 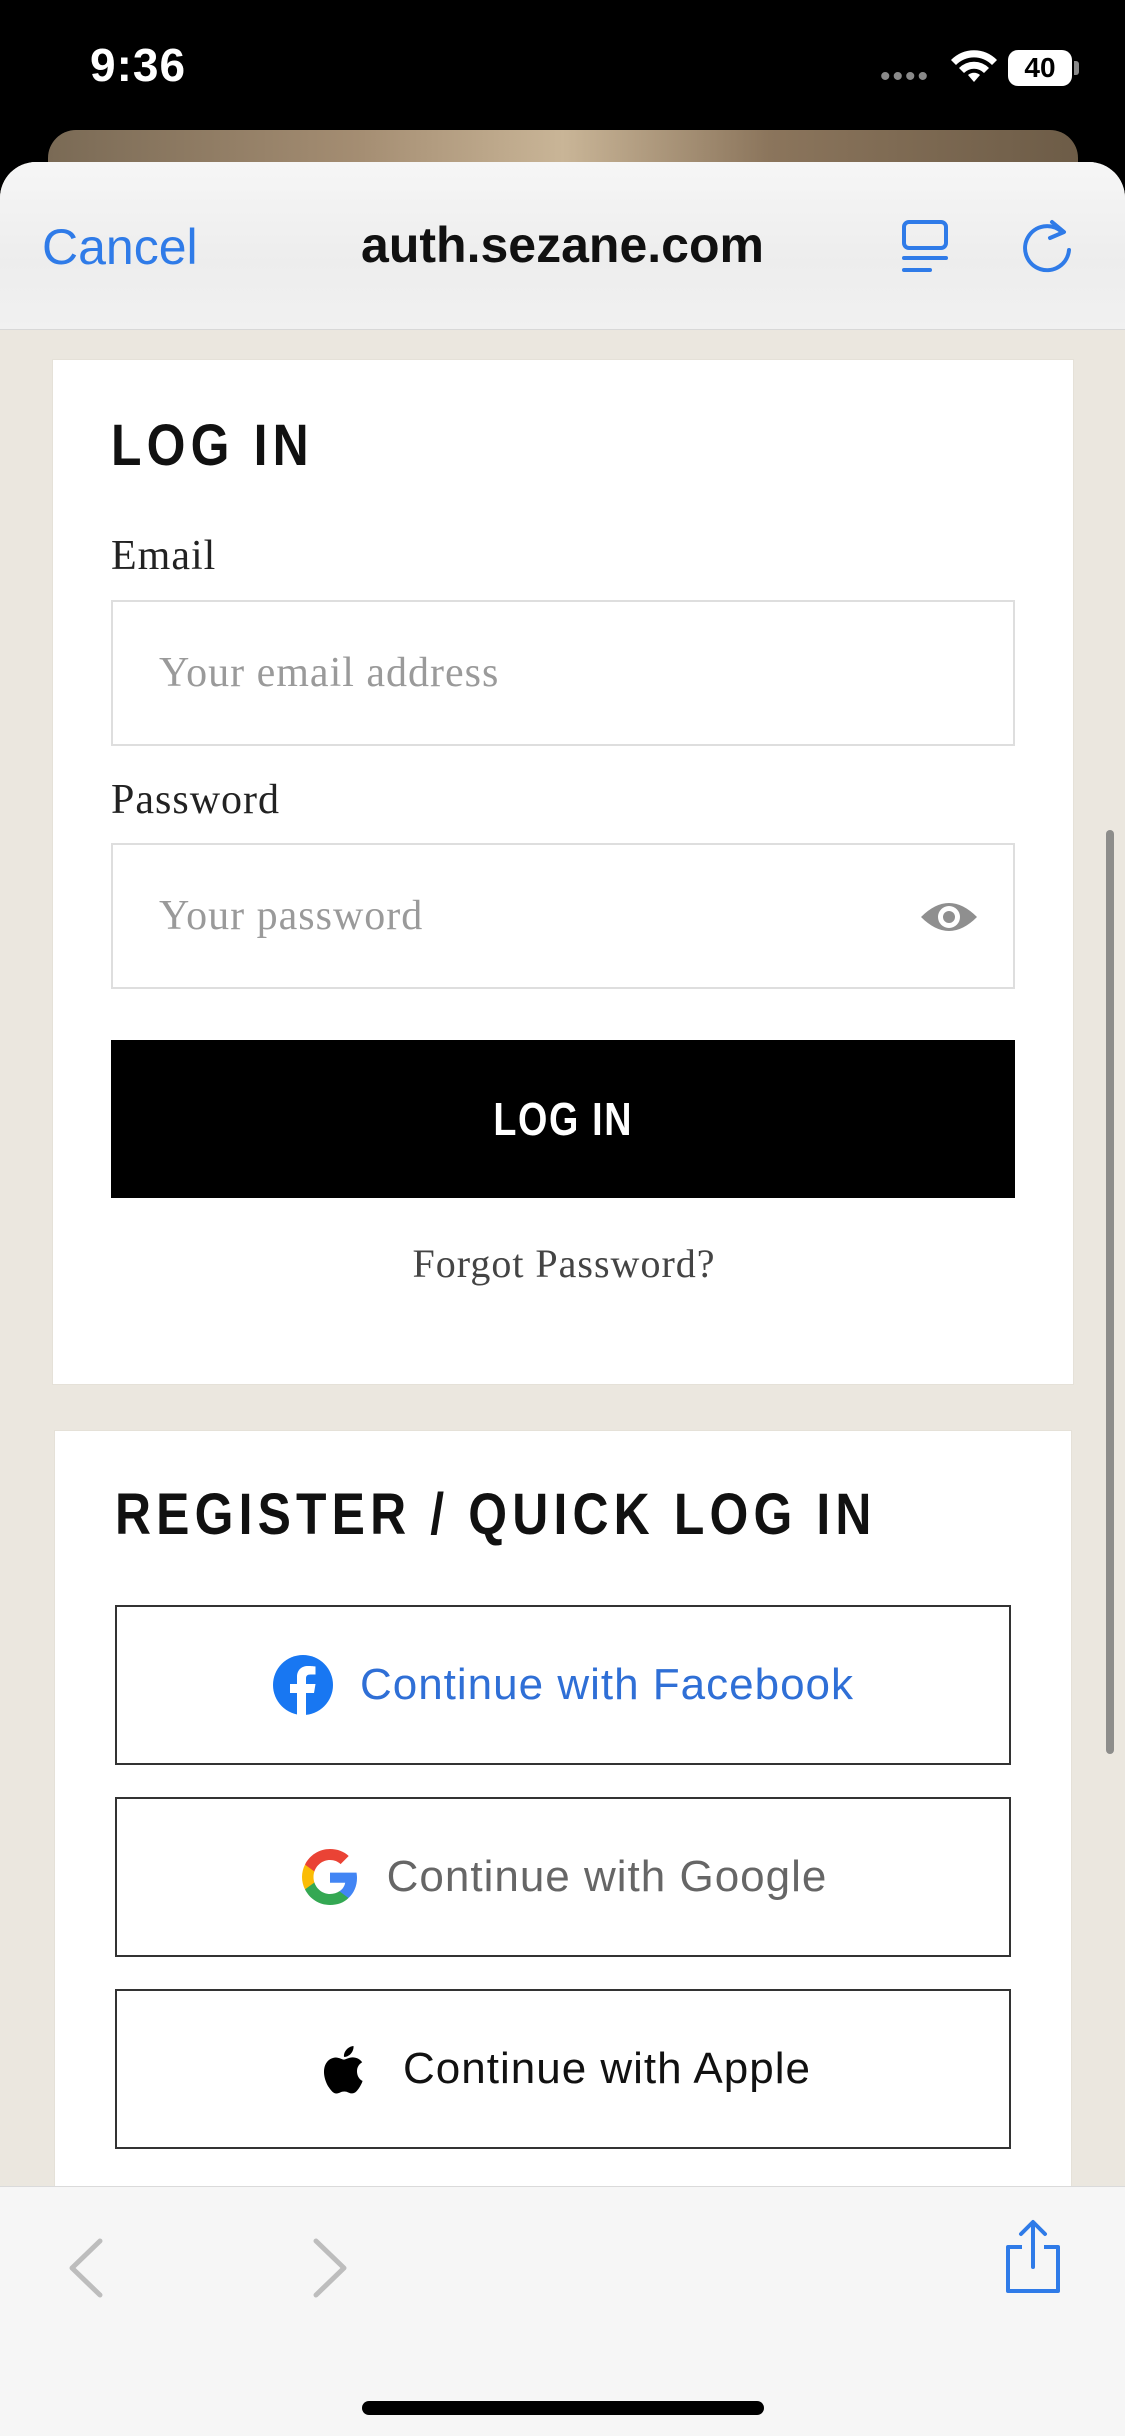 I want to click on login-heading: LOG IN, so click(x=212, y=445).